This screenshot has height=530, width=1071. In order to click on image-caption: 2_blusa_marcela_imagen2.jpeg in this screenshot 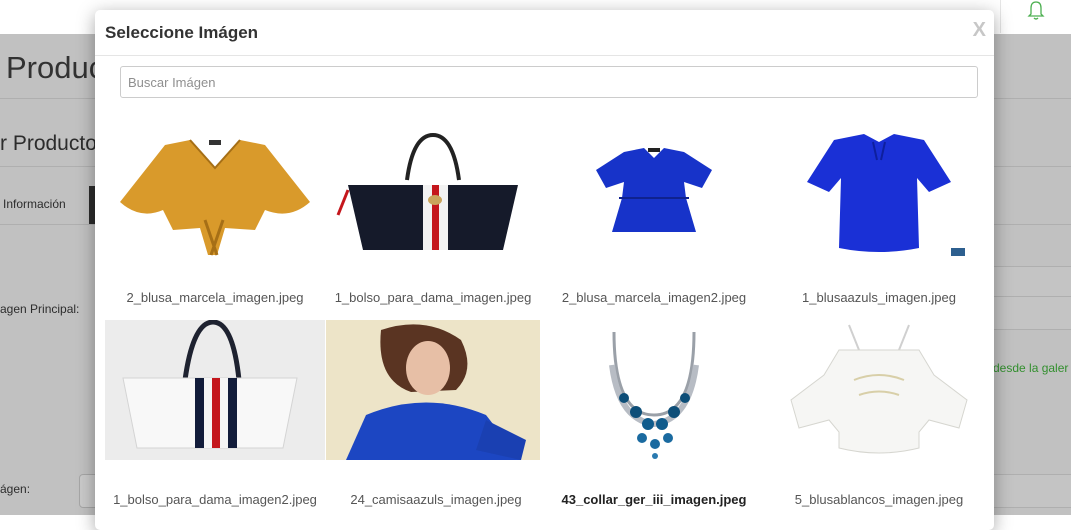, I will do `click(654, 297)`.